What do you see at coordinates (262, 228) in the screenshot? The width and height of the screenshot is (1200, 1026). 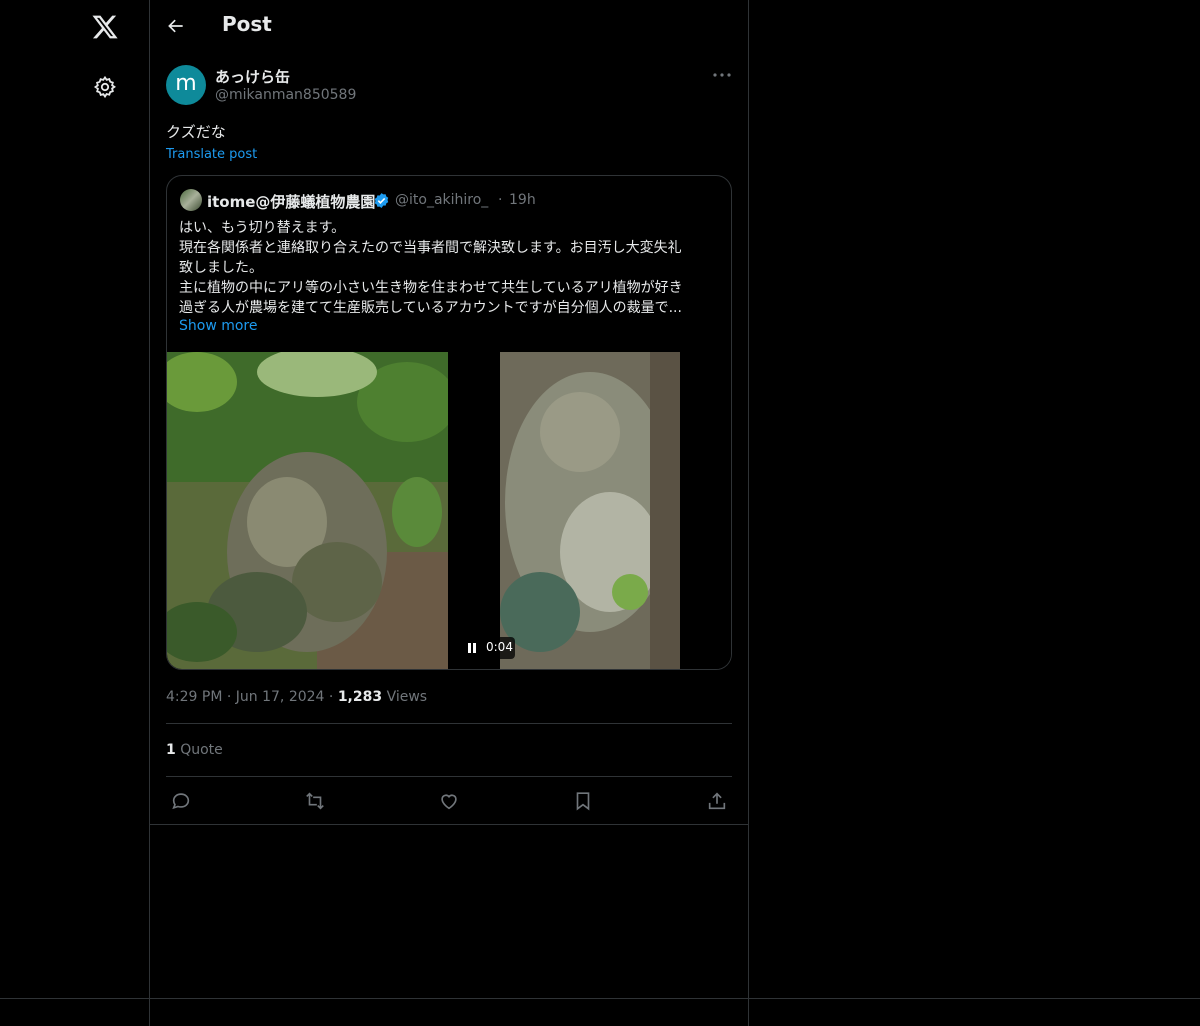 I see `quoted-text-line: はい、もう切り替えます。` at bounding box center [262, 228].